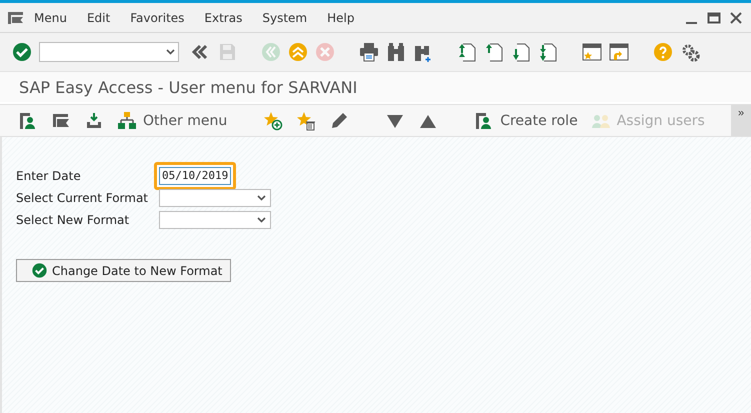  What do you see at coordinates (548, 52) in the screenshot?
I see `page-double-arrow-icon` at bounding box center [548, 52].